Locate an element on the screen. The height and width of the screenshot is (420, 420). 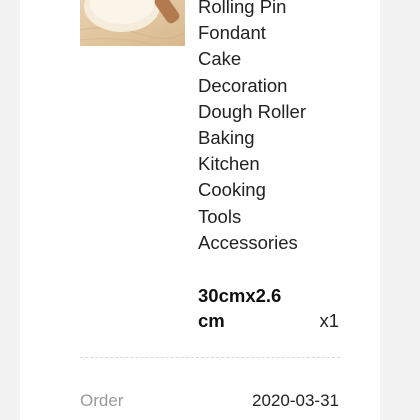
product-photo-icon is located at coordinates (132, 23).